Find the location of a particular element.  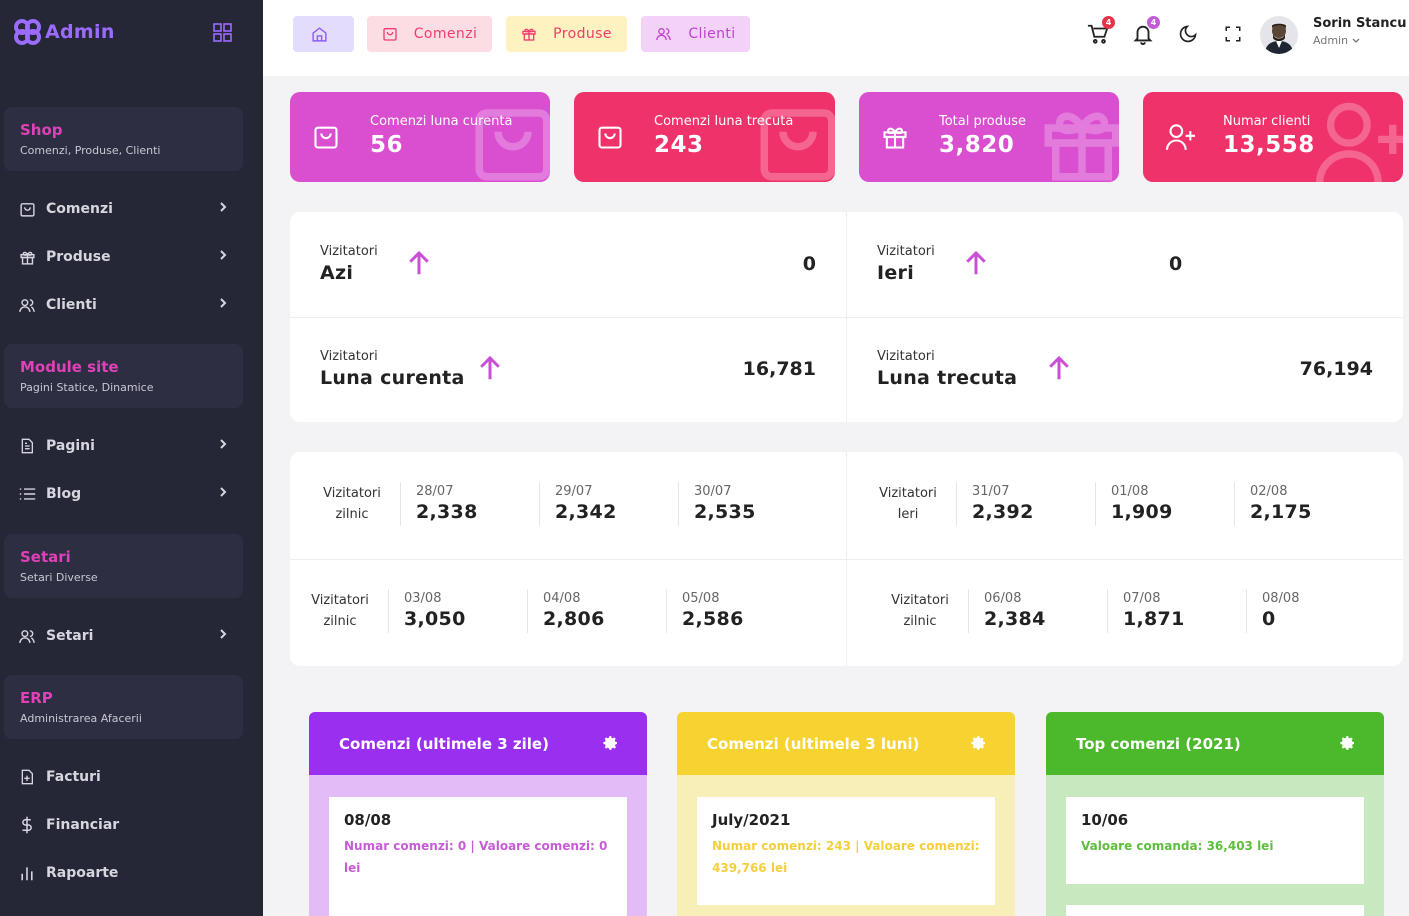

sidebar-item-financiar: Financiar is located at coordinates (131, 825).